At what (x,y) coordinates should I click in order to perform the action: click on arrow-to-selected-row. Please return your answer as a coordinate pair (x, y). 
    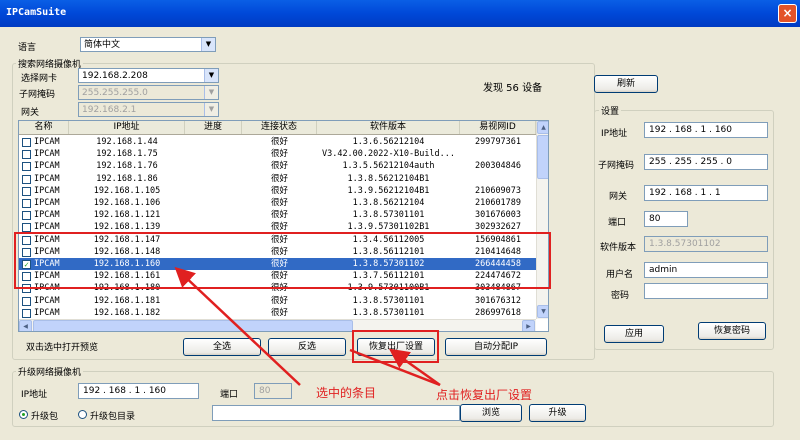
    Looking at the image, I should click on (237, 326).